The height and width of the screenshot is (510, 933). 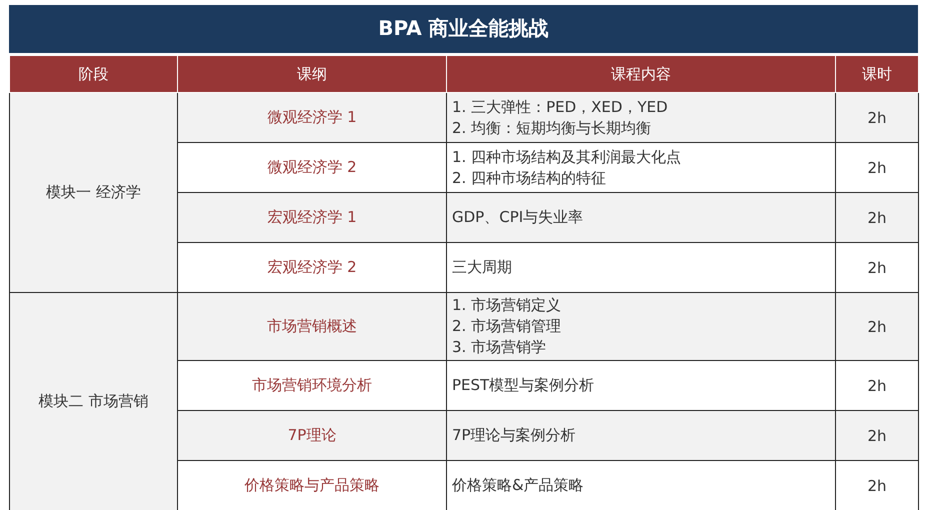 What do you see at coordinates (530, 178) in the screenshot?
I see `content-line: 2. 四种市场结构的特征` at bounding box center [530, 178].